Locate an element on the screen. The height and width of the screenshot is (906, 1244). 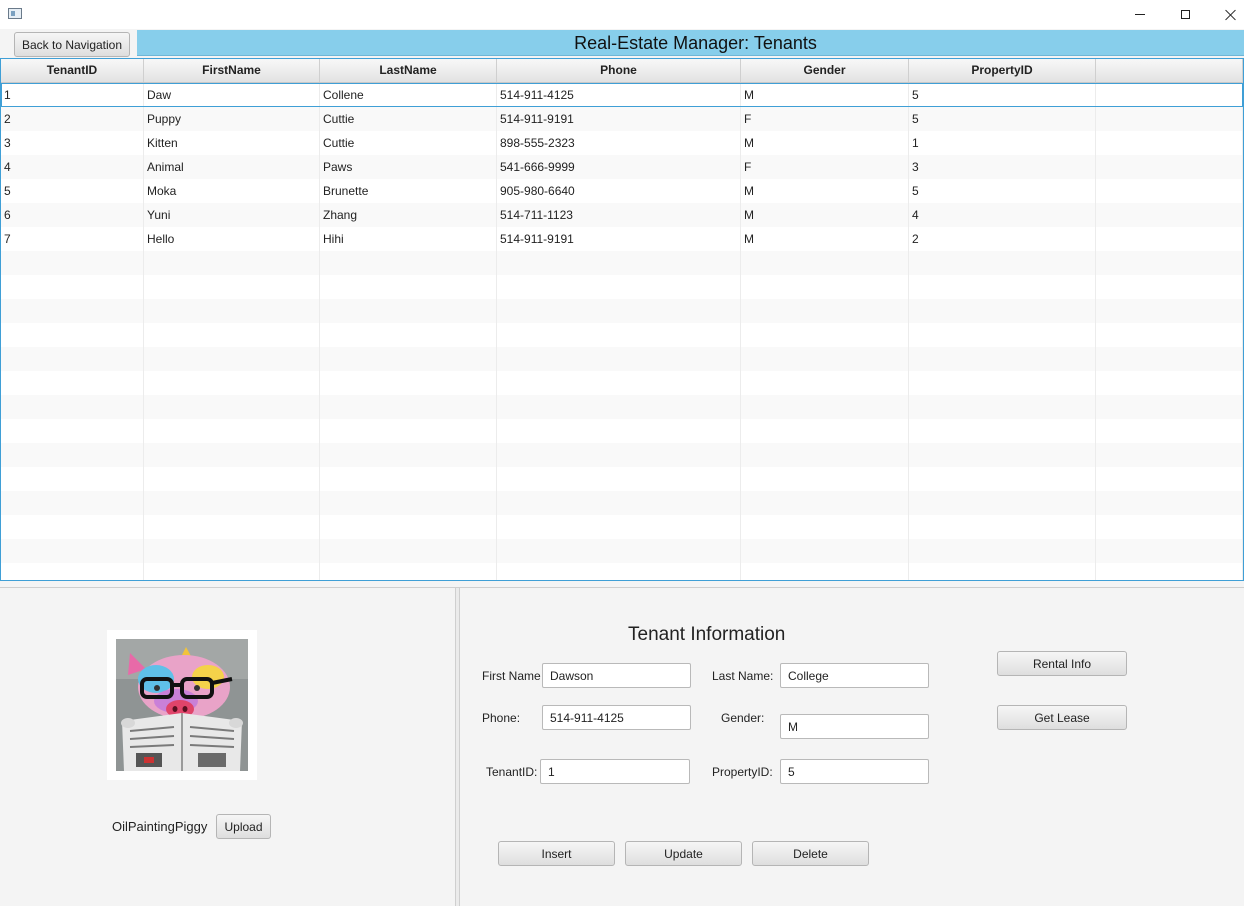
table-cell: 514-911-9191 is located at coordinates (619, 239).